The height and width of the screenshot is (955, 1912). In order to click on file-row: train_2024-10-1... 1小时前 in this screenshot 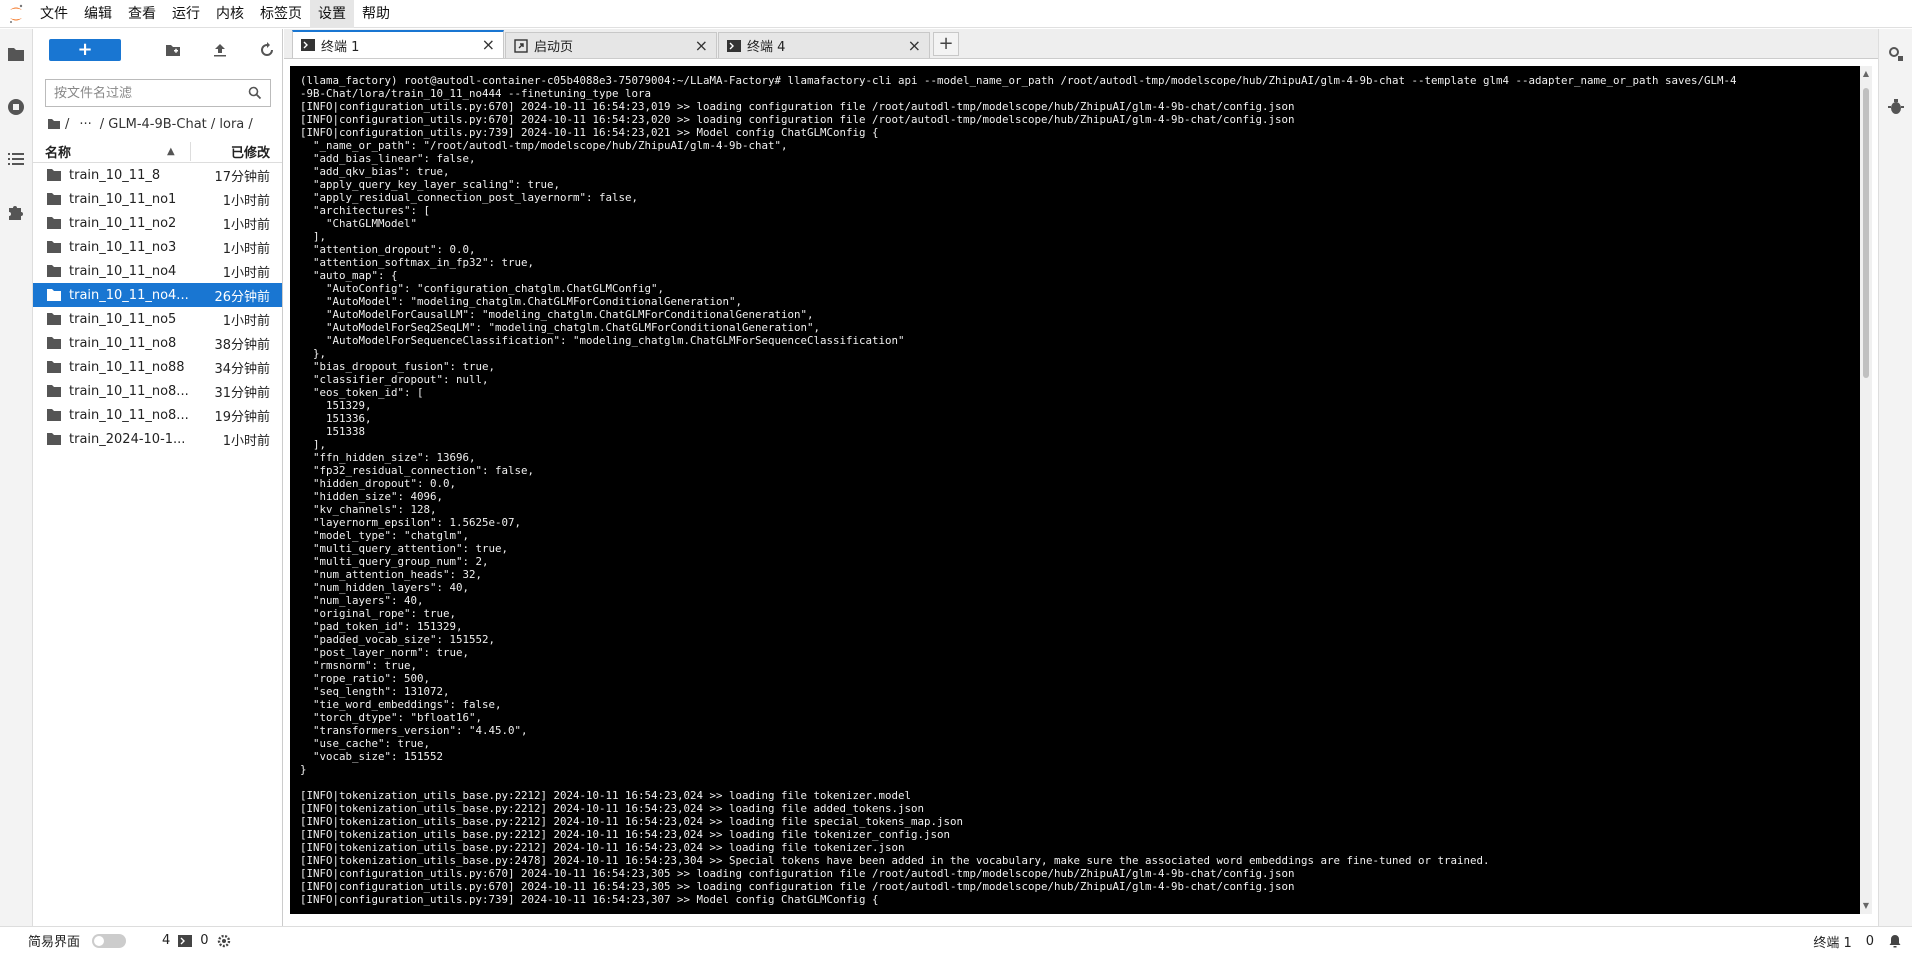, I will do `click(157, 439)`.